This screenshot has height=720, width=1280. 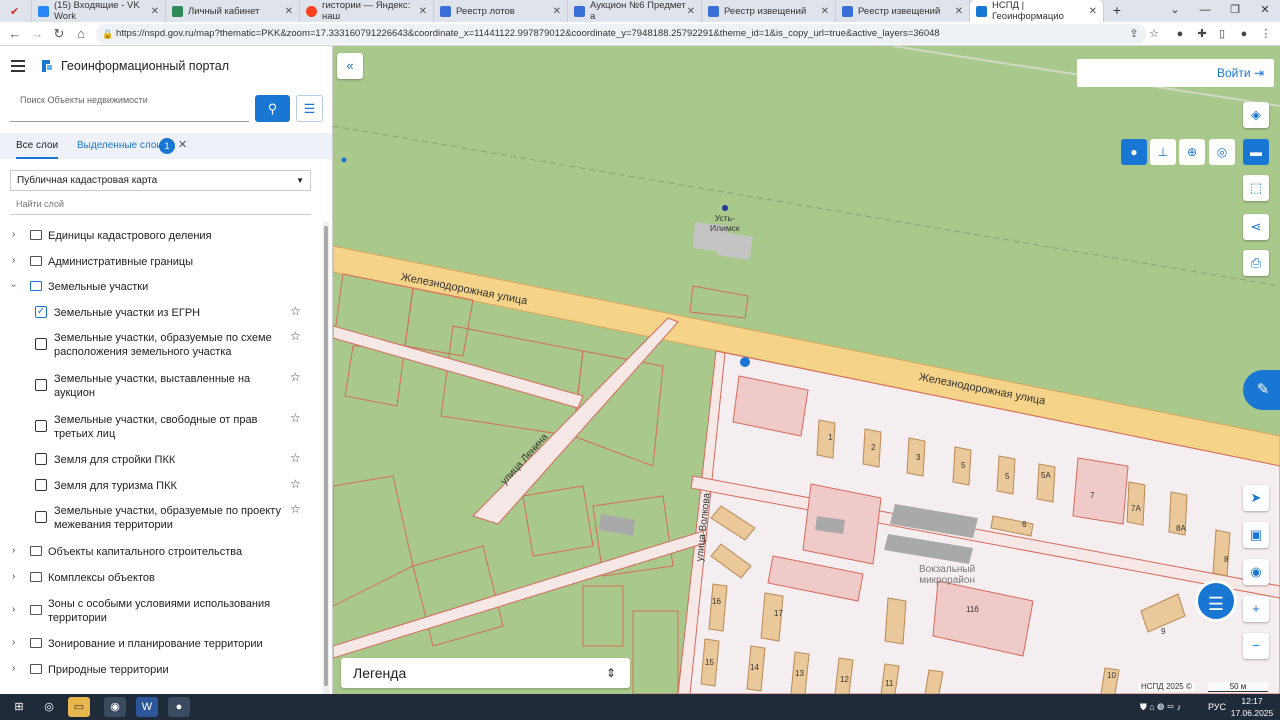 I want to click on map-type-select: Публичная кадастровая карта ▼, so click(x=160, y=180).